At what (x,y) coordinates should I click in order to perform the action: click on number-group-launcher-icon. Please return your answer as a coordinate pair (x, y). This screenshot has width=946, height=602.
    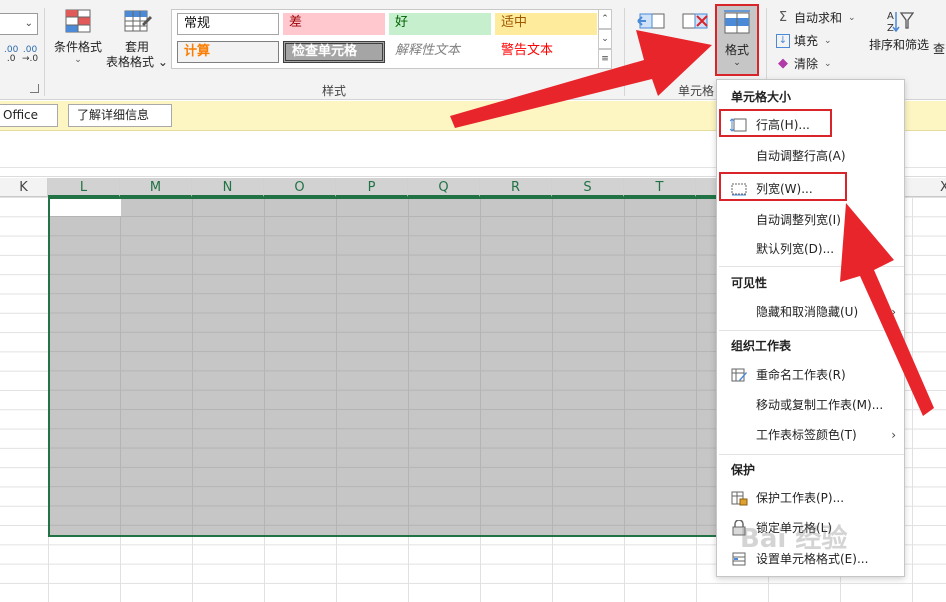
    Looking at the image, I should click on (34, 88).